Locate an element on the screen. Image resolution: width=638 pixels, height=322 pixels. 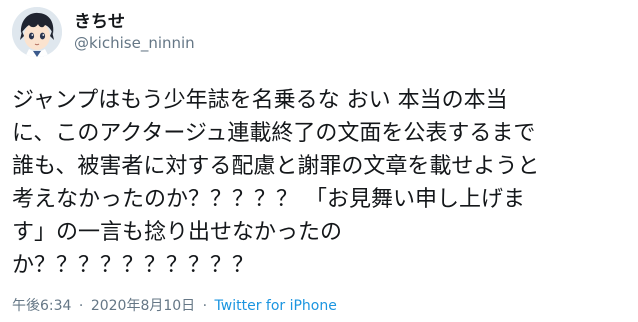
tweet-text-line: ジャンプはもう少年誌を名乗るな おい 本当の本当 is located at coordinates (260, 100).